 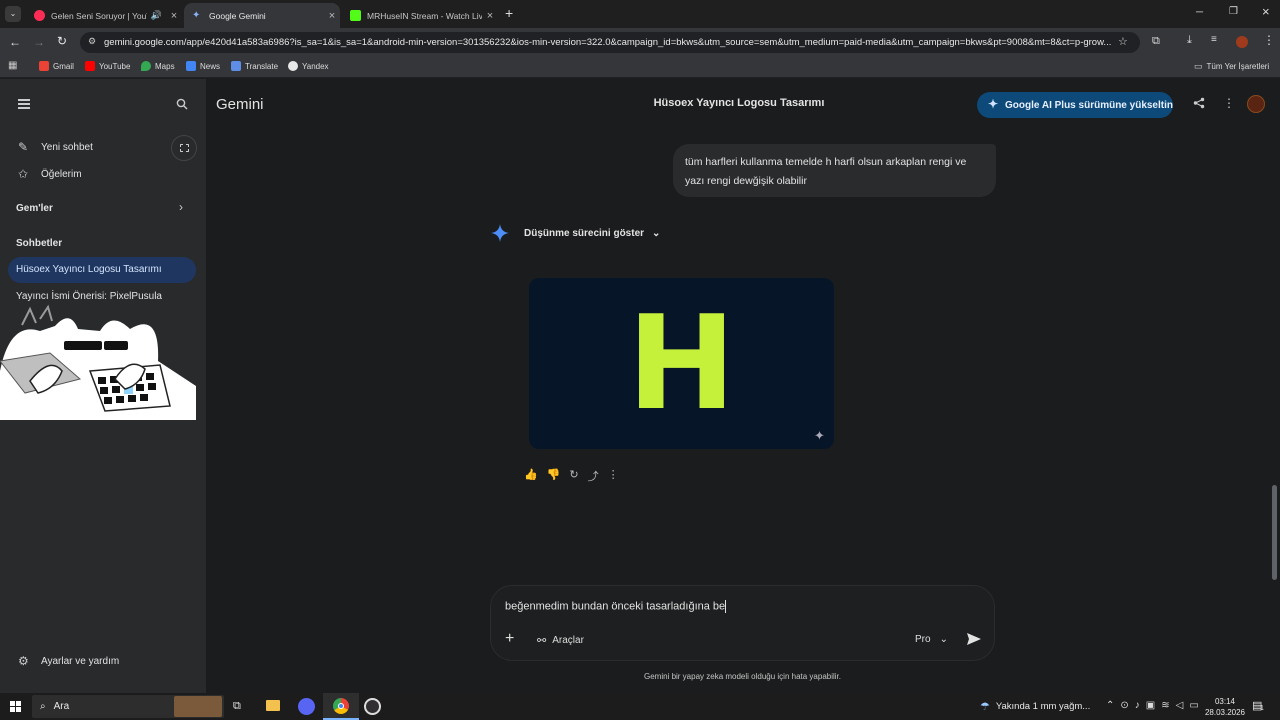 I want to click on bookmark-star-icon: ☆, so click(x=1123, y=41).